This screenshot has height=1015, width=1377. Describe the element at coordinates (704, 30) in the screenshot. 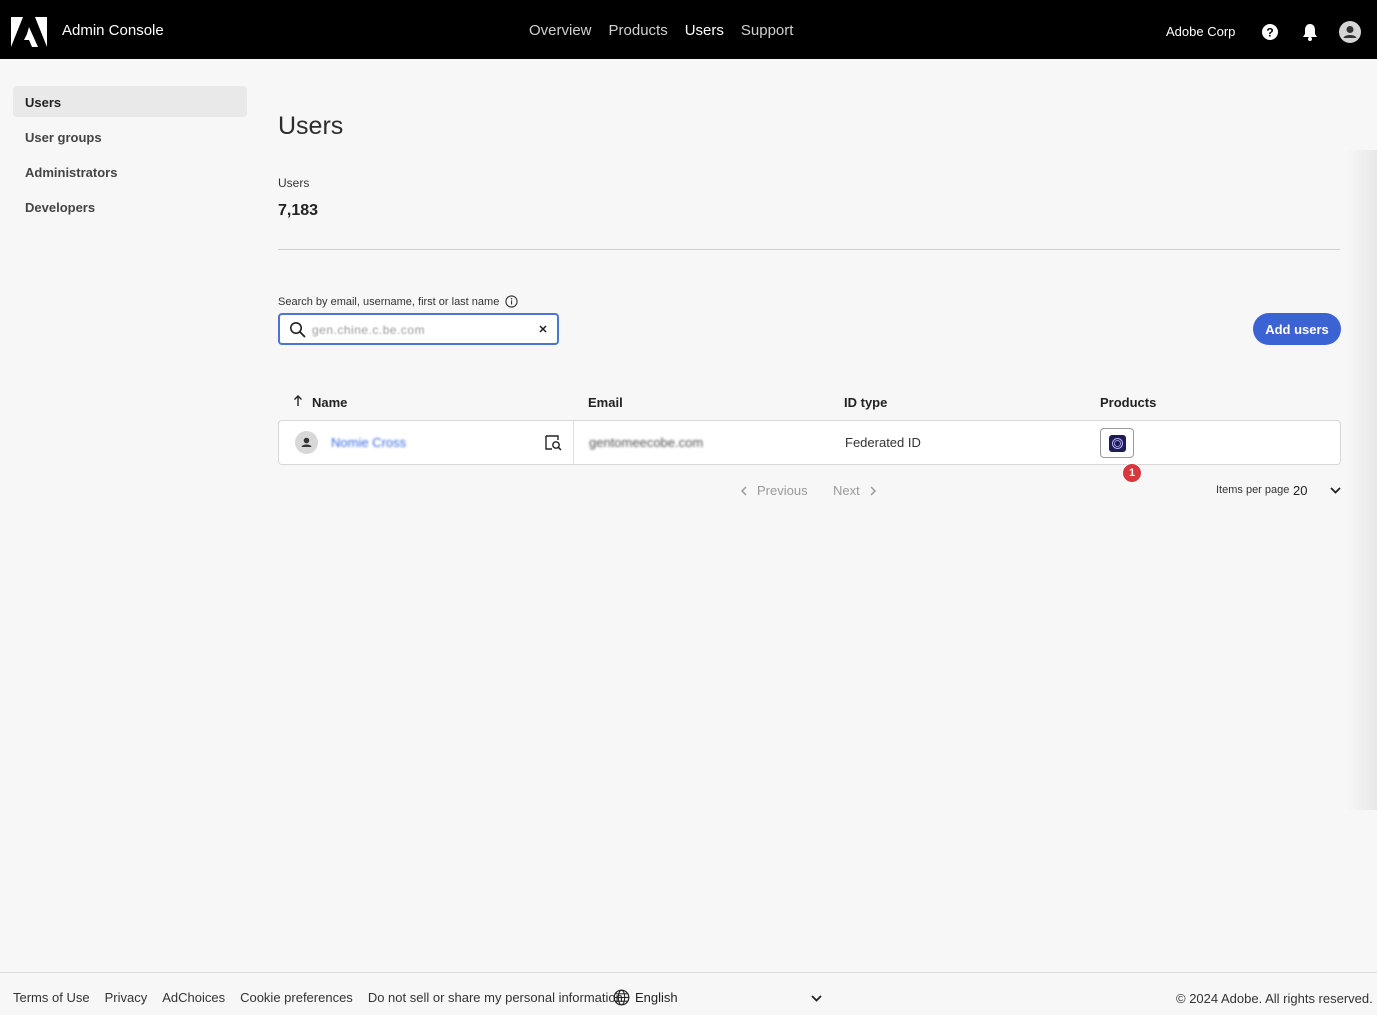

I see `nav-users: Users` at that location.